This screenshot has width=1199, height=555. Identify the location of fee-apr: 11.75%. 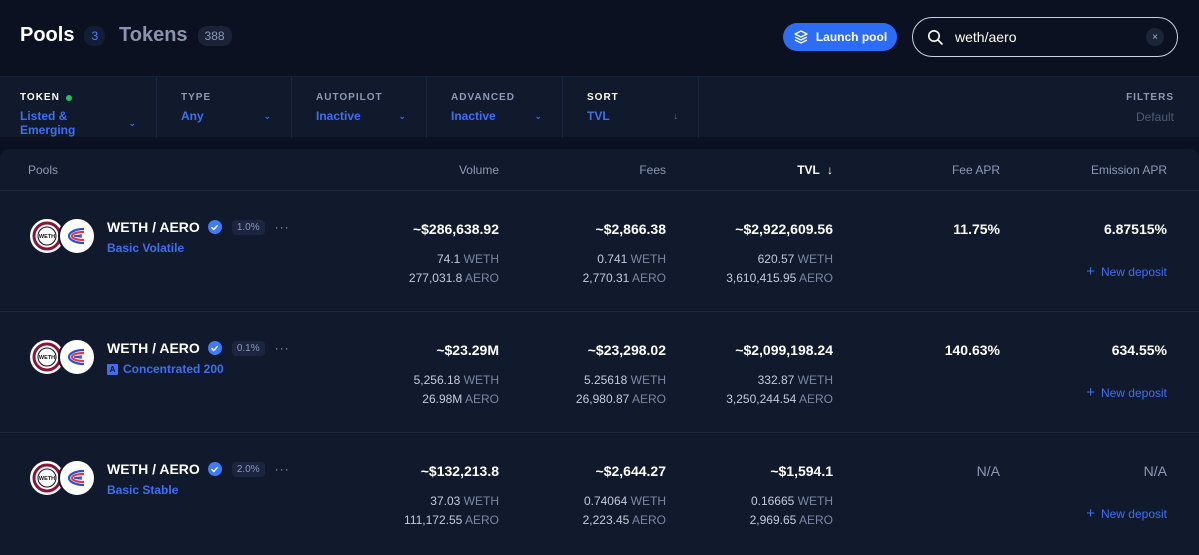
(976, 229).